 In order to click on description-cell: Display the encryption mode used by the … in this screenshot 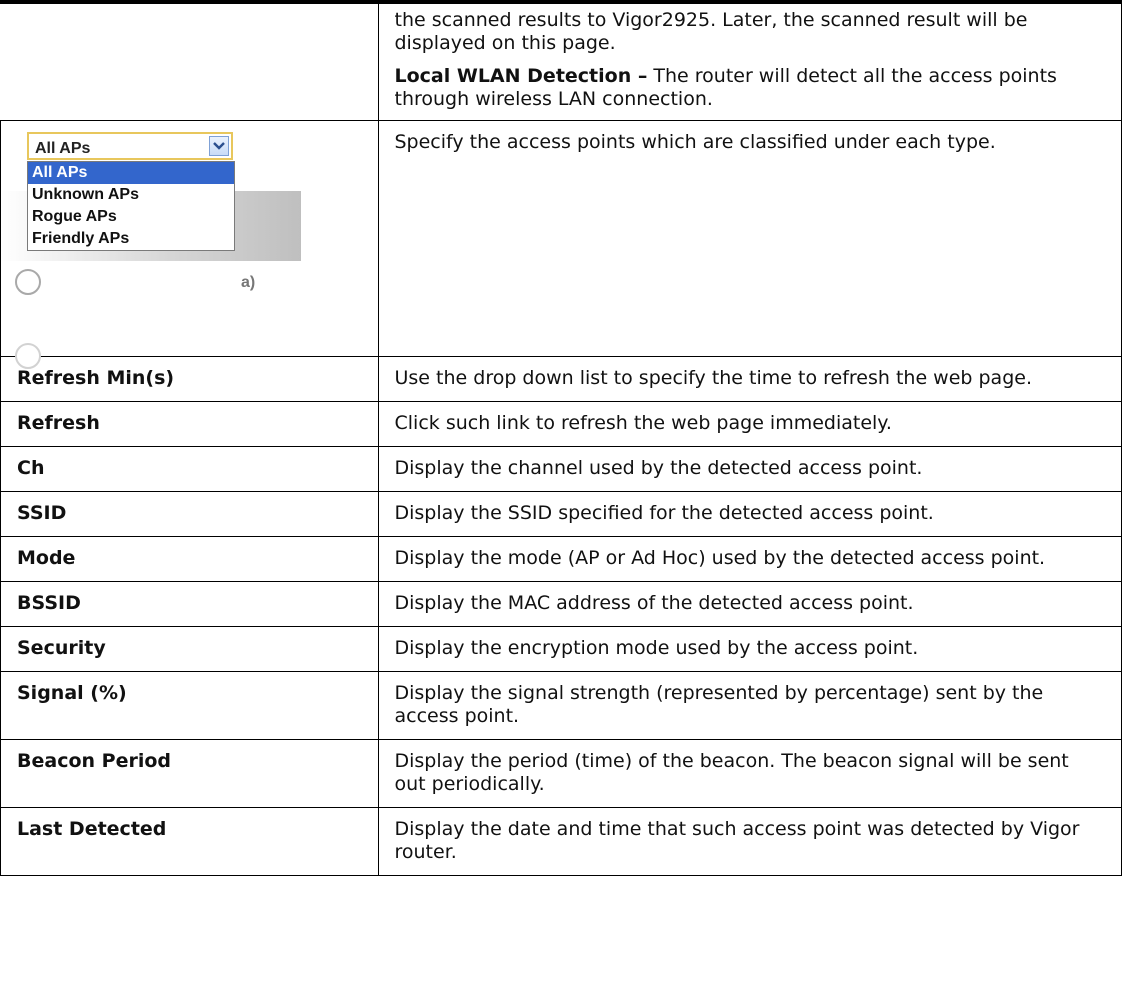, I will do `click(749, 649)`.